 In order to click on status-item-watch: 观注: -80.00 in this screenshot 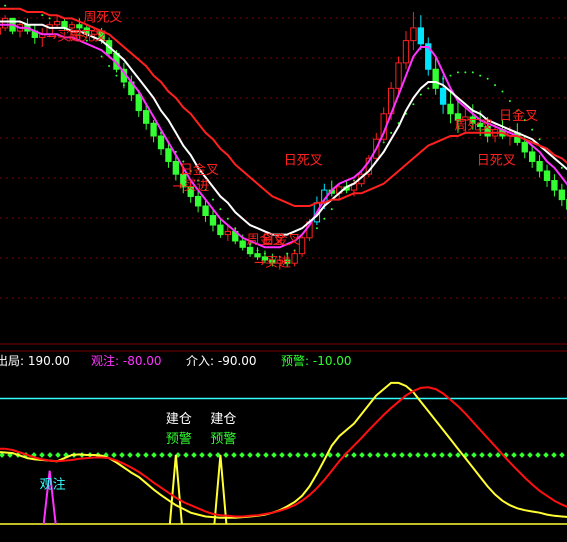, I will do `click(126, 360)`.